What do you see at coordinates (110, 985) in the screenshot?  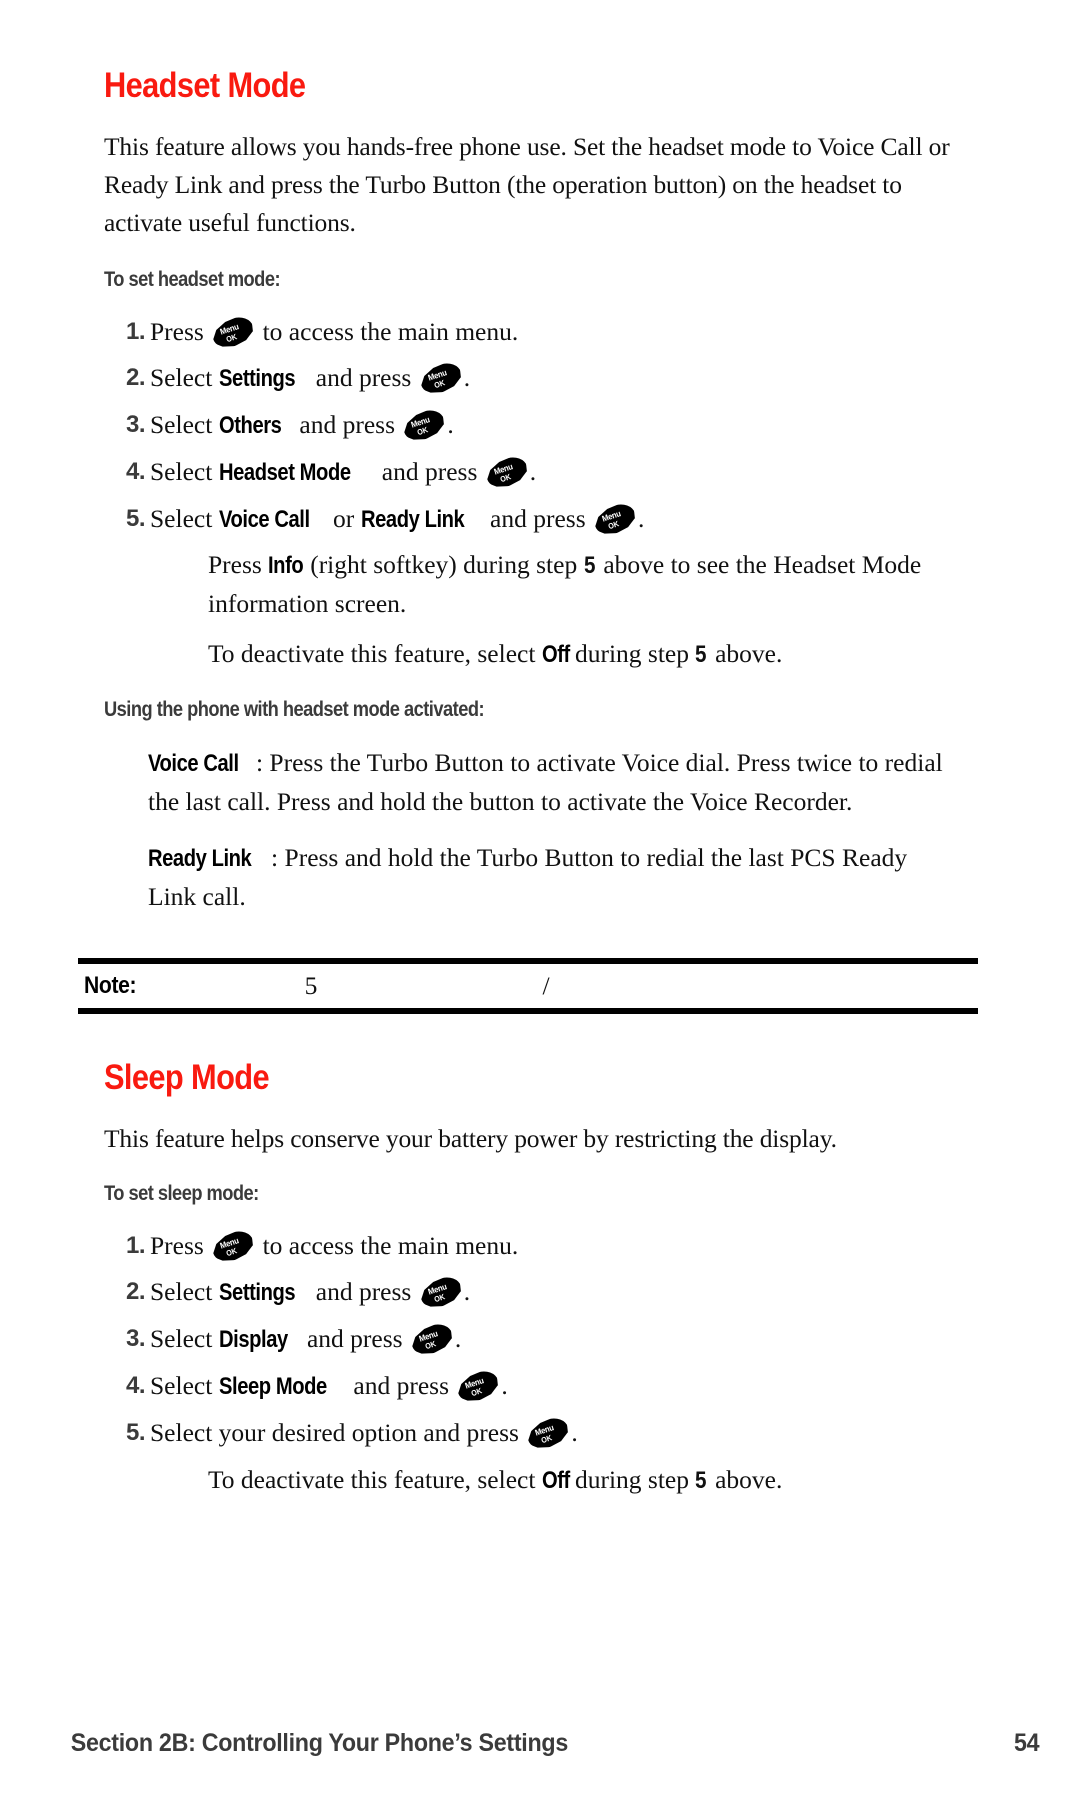 I see `note-label: Note:` at bounding box center [110, 985].